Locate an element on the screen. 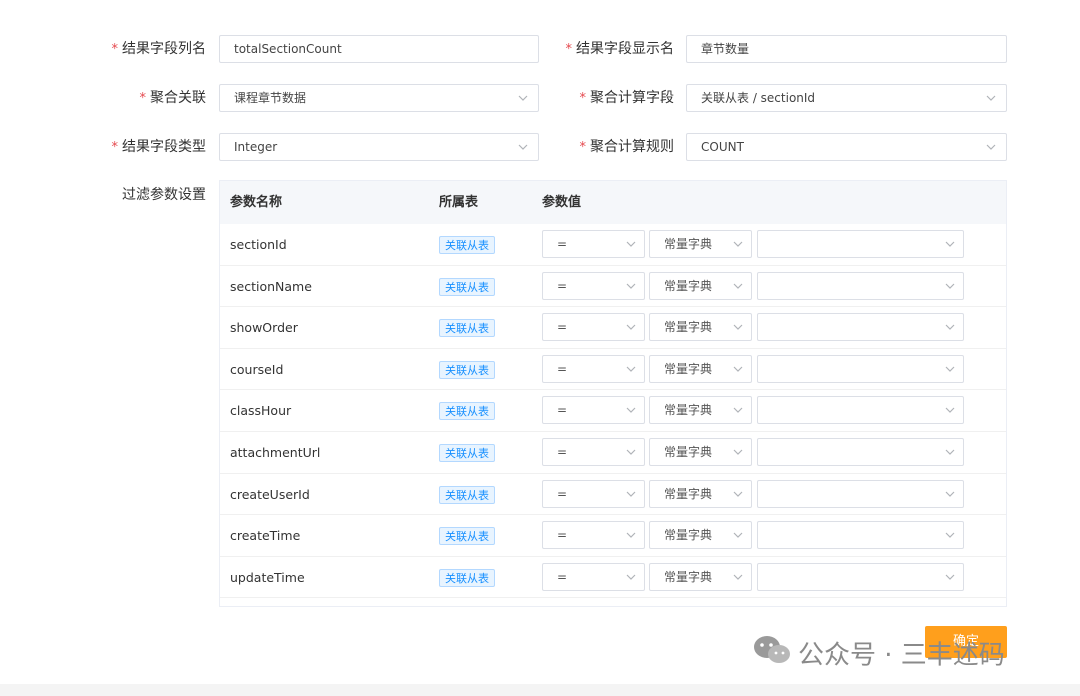 The height and width of the screenshot is (696, 1080). table-header: 参数名称 所属表 参数值 is located at coordinates (613, 202).